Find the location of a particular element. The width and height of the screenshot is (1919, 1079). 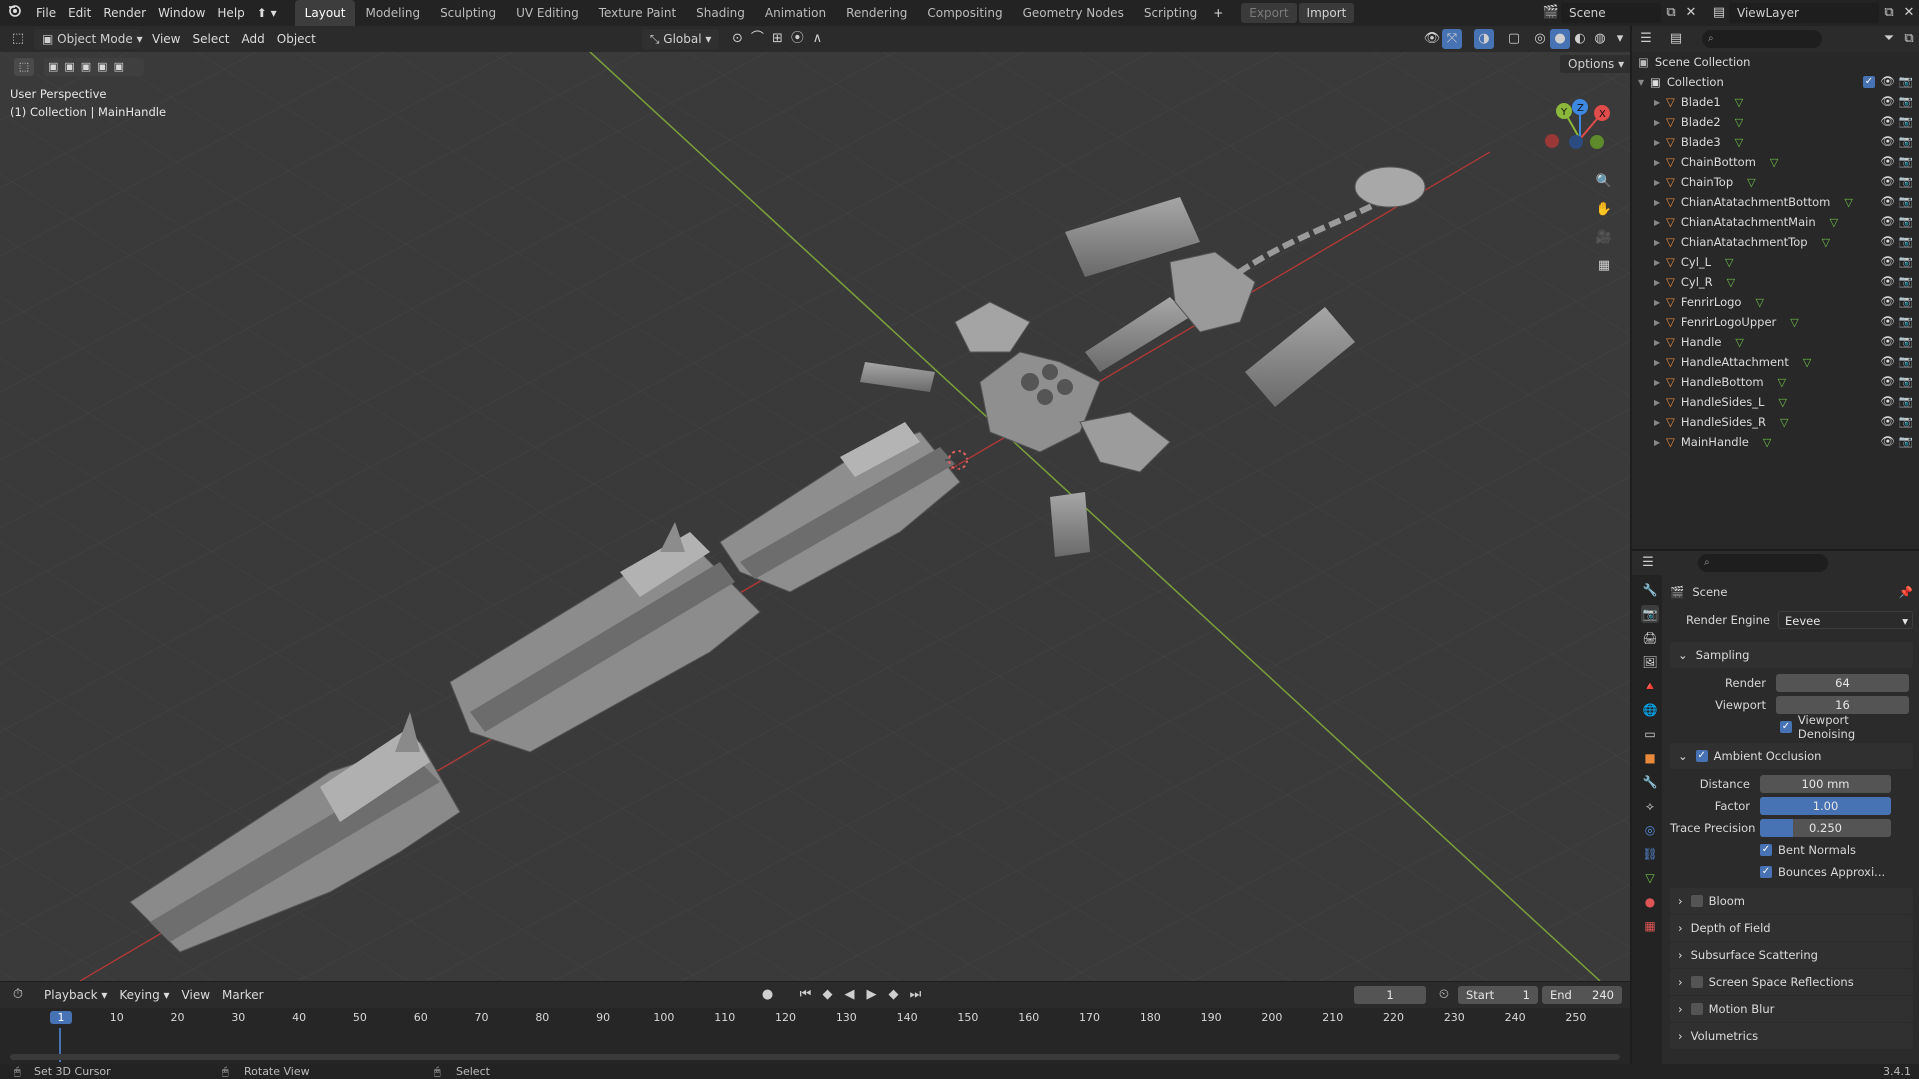

outliner-editor-icon: ☰ is located at coordinates (1646, 39).